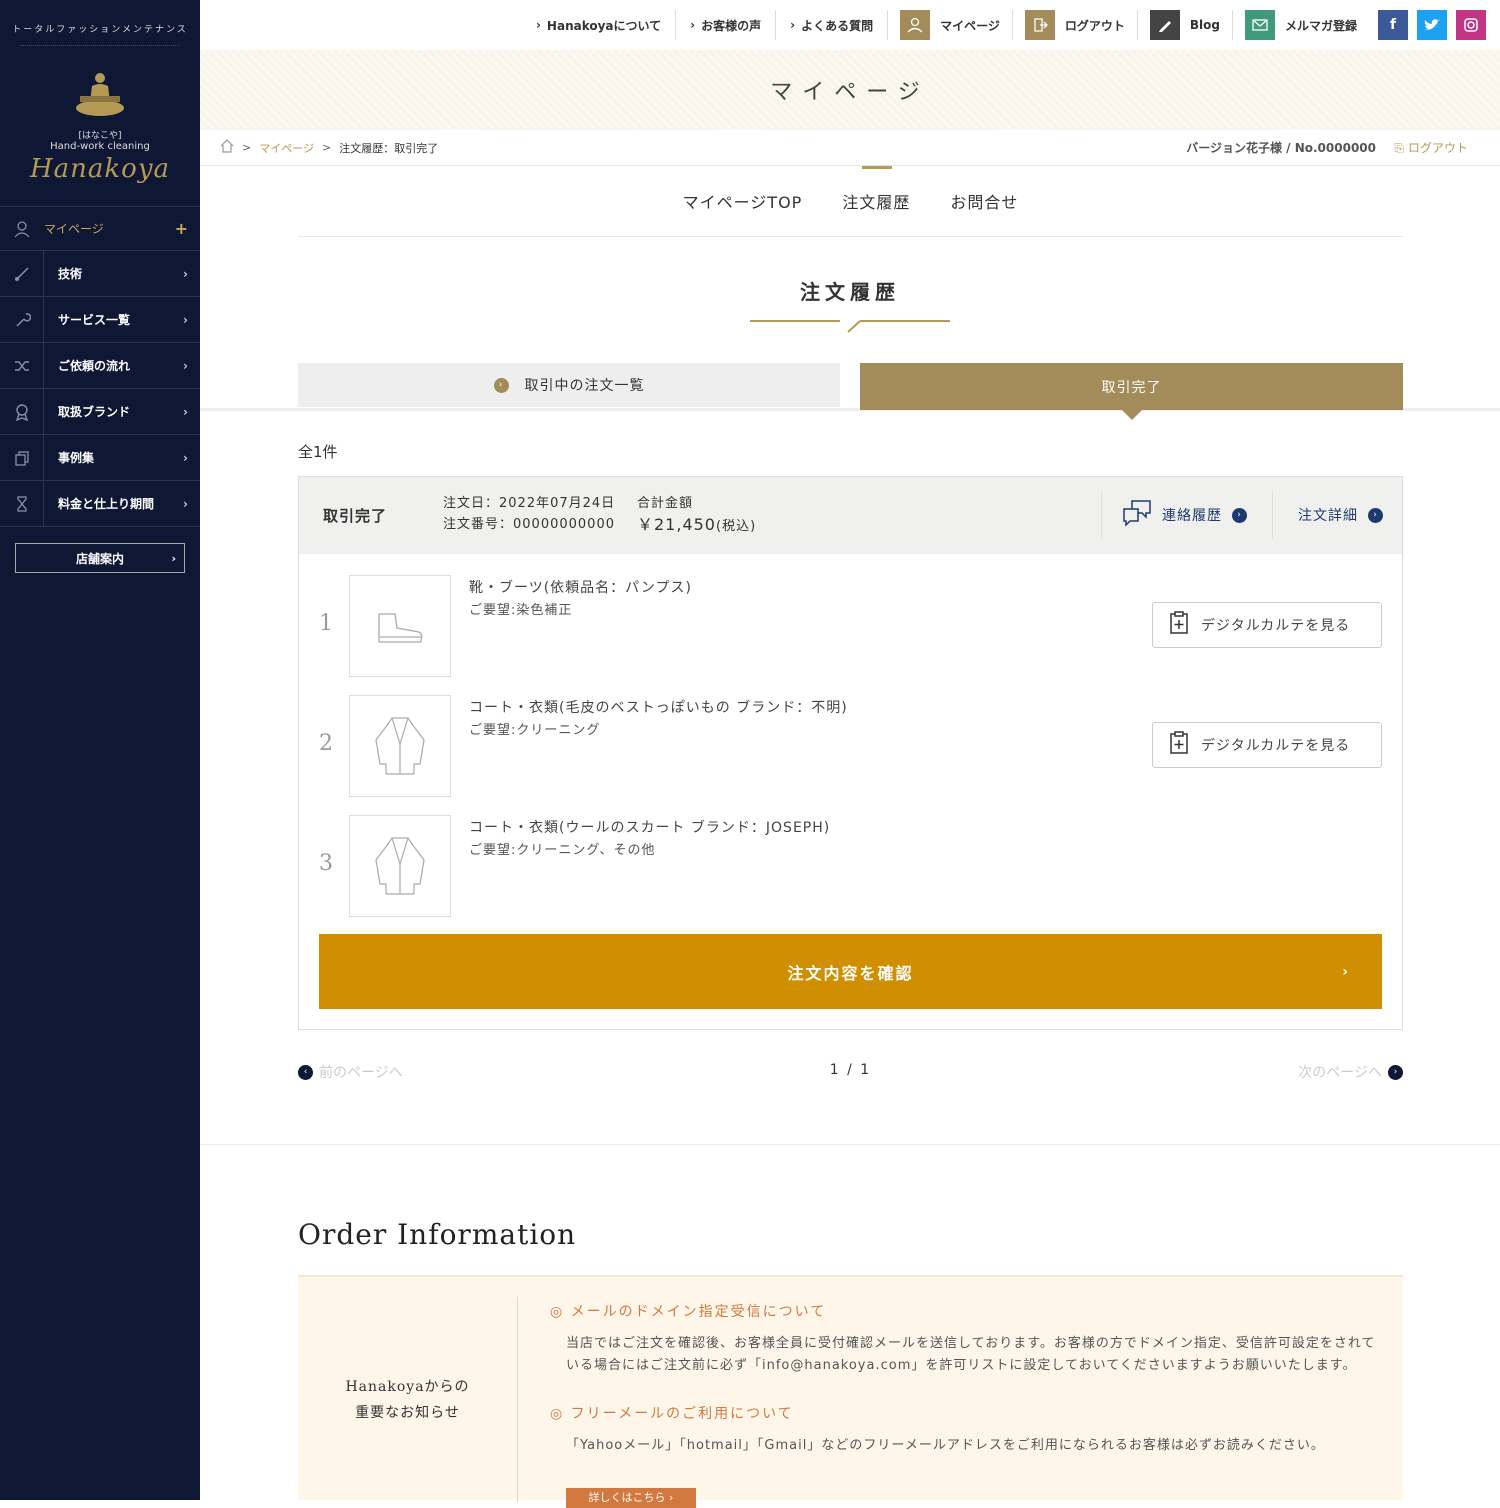  Describe the element at coordinates (70, 274) in the screenshot. I see `sidebar-item-label: 技術` at that location.